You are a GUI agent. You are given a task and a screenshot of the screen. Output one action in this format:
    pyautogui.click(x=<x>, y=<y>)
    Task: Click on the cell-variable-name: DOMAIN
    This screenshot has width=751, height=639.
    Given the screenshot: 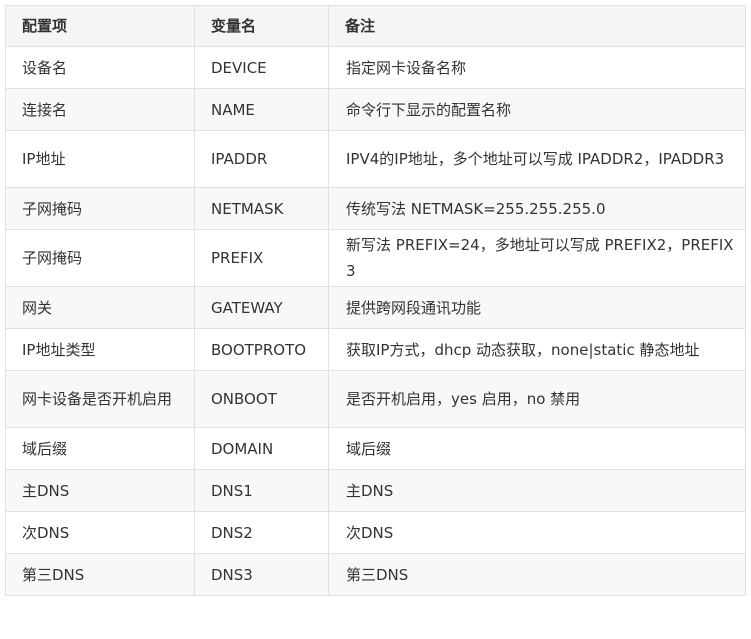 What is the action you would take?
    pyautogui.click(x=261, y=448)
    